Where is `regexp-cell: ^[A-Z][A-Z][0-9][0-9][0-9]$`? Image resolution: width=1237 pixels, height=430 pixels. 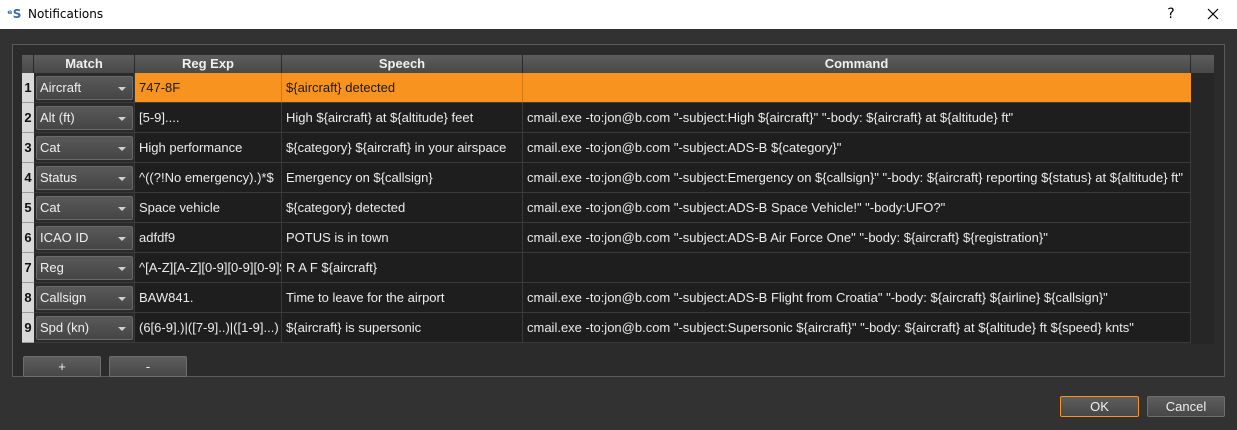
regexp-cell: ^[A-Z][A-Z][0-9][0-9][0-9]$ is located at coordinates (208, 268).